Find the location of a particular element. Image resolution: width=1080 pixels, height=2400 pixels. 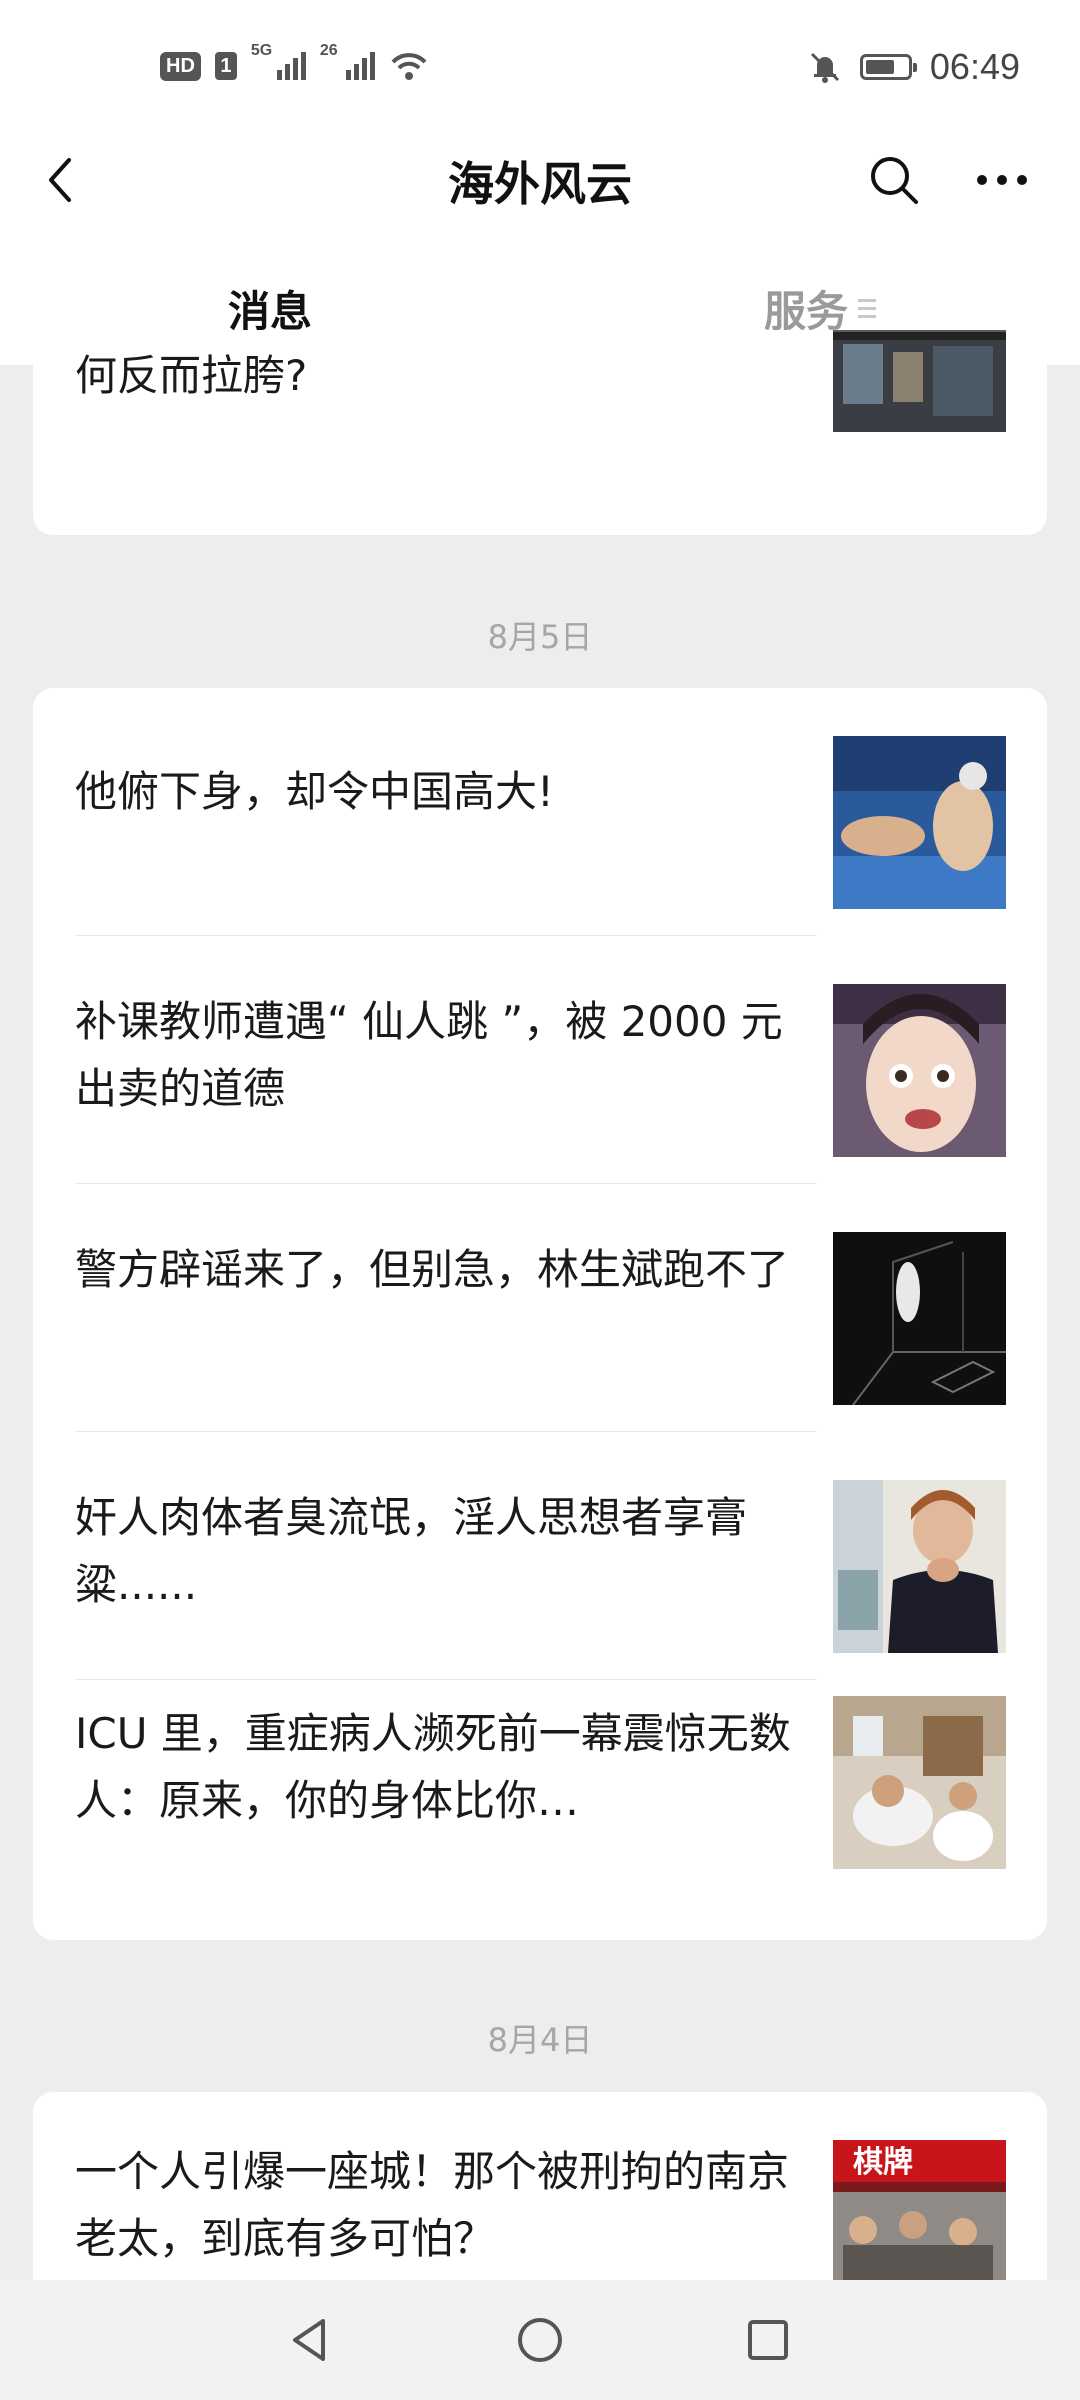

search-icon is located at coordinates (894, 180).